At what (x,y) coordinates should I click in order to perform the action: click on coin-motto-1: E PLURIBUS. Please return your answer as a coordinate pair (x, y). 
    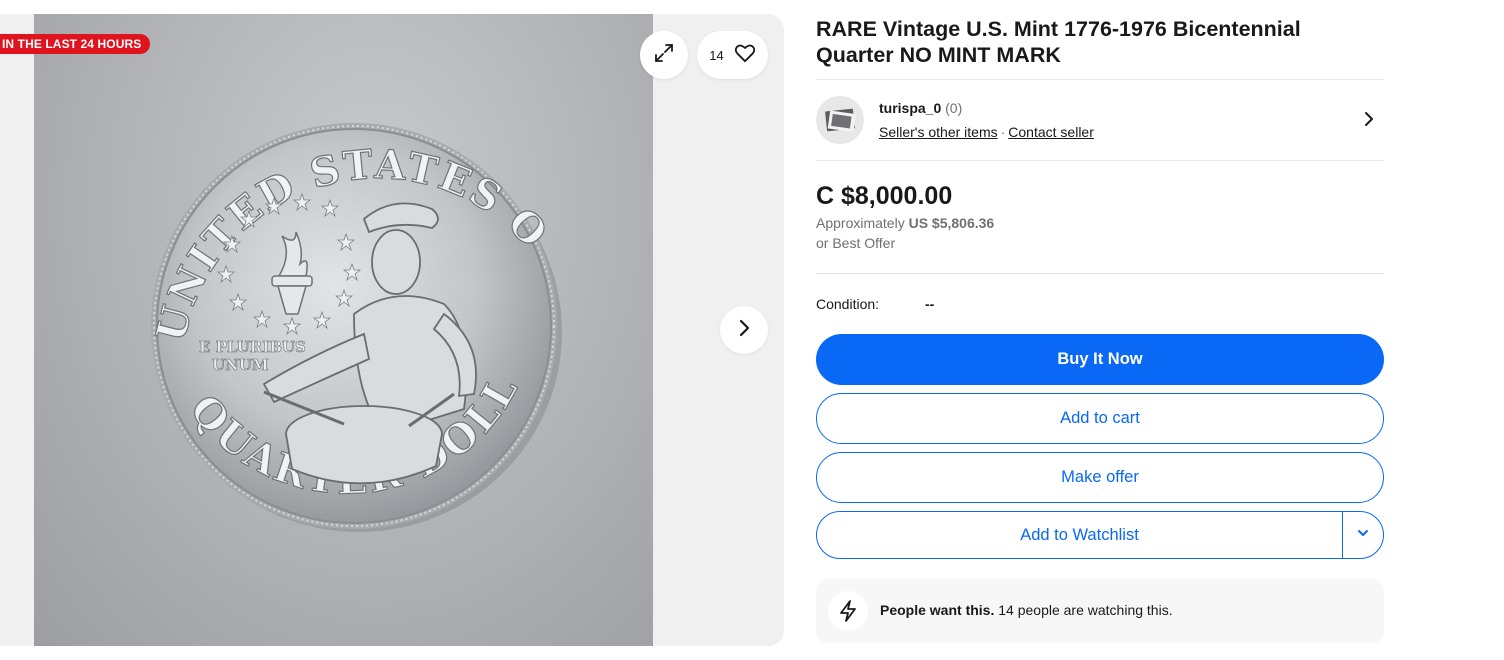
    Looking at the image, I should click on (252, 347).